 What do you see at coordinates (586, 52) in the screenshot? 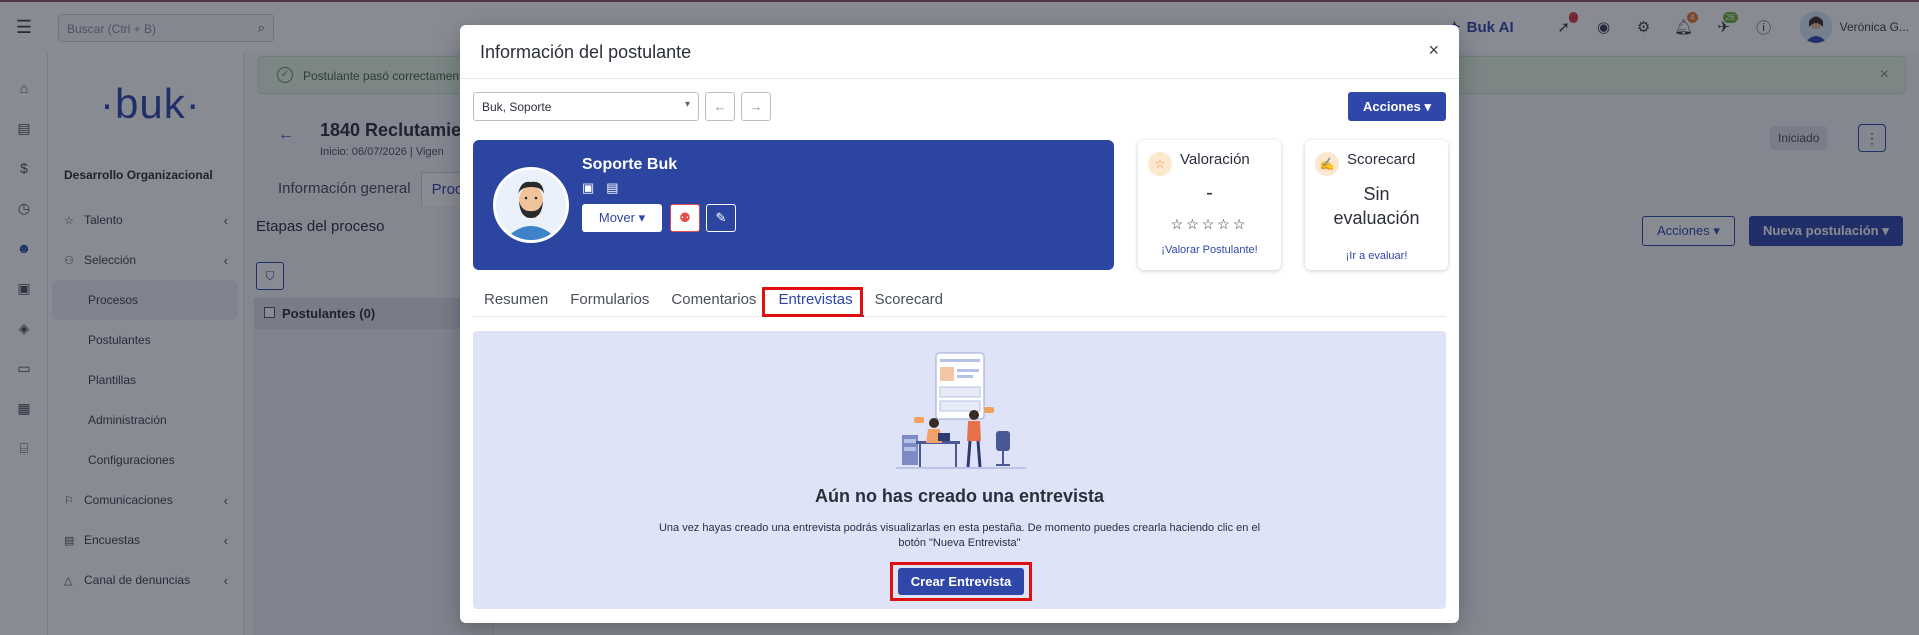
I see `modal-title: Información del postulante` at bounding box center [586, 52].